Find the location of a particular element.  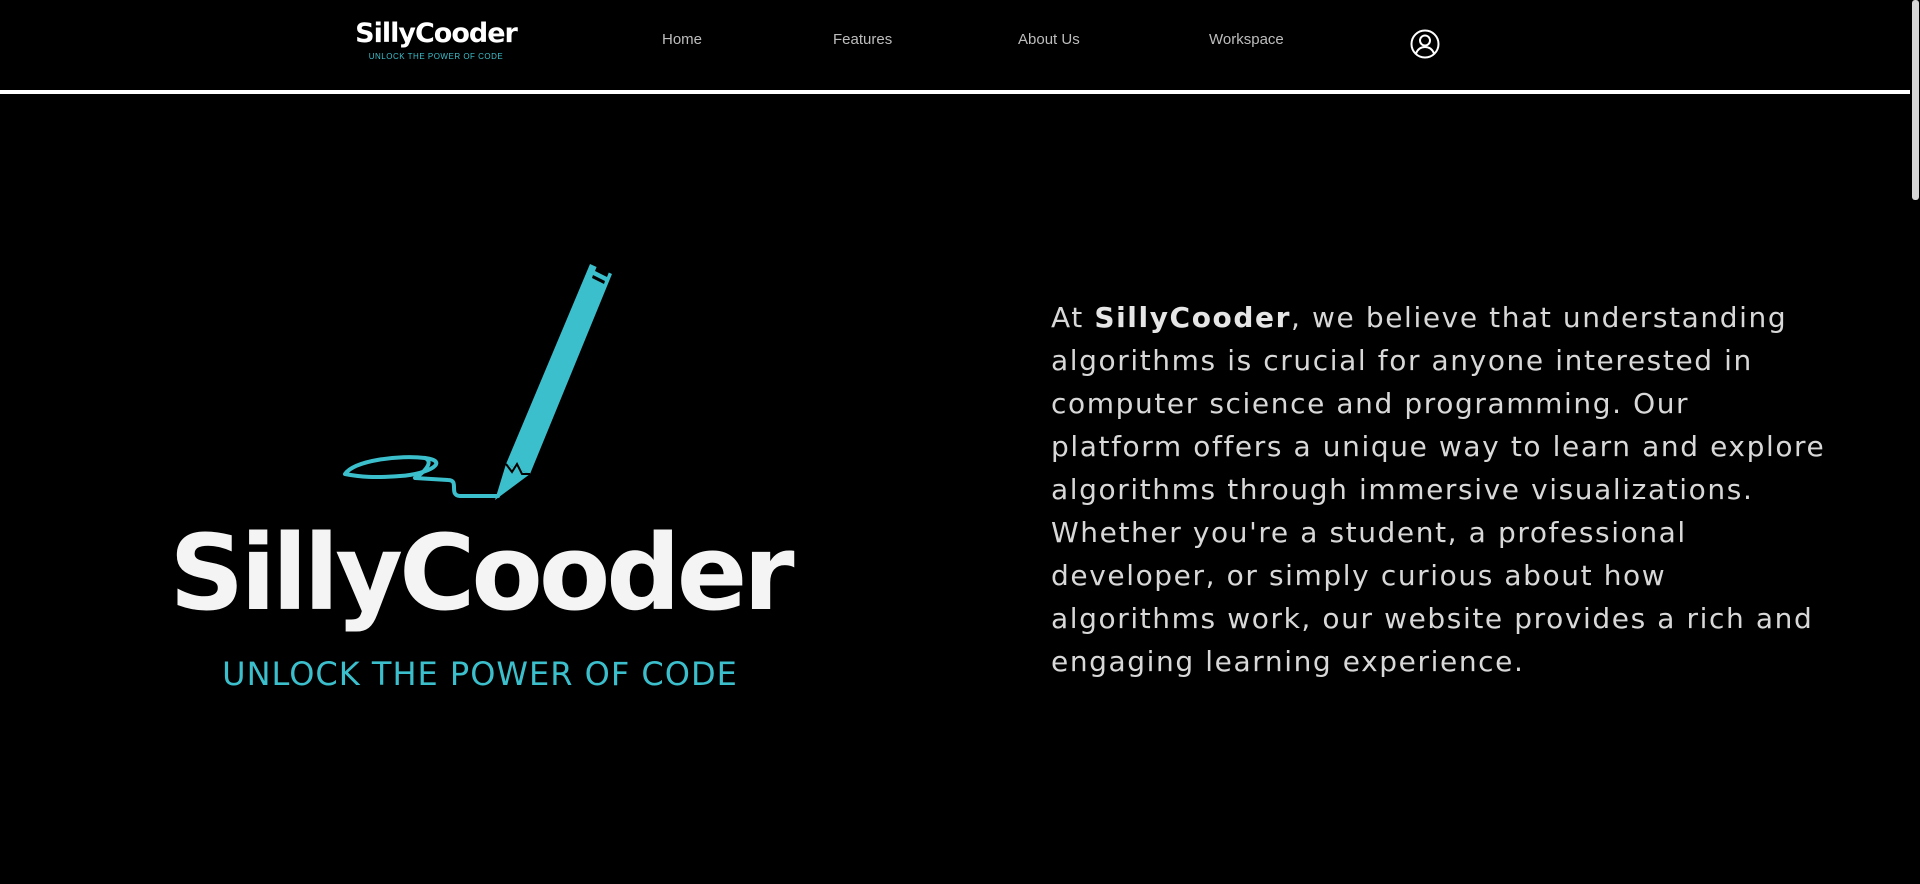

hero-logo-name: SillyCooder is located at coordinates (481, 573).